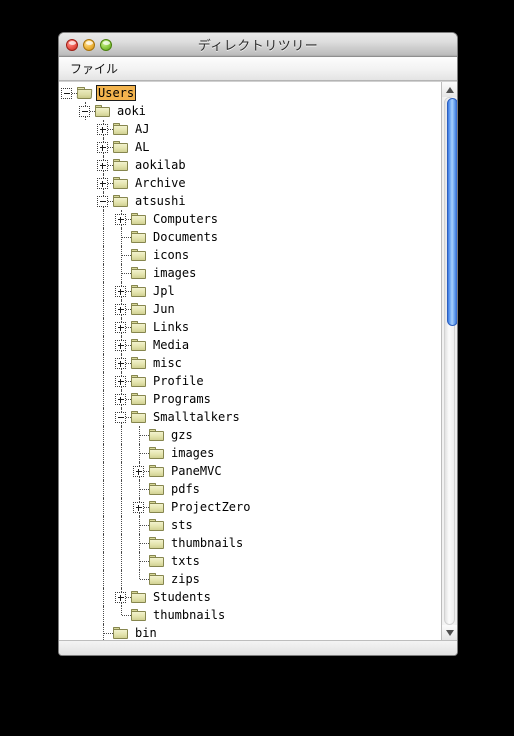 This screenshot has width=514, height=736. I want to click on zoom-button, so click(106, 44).